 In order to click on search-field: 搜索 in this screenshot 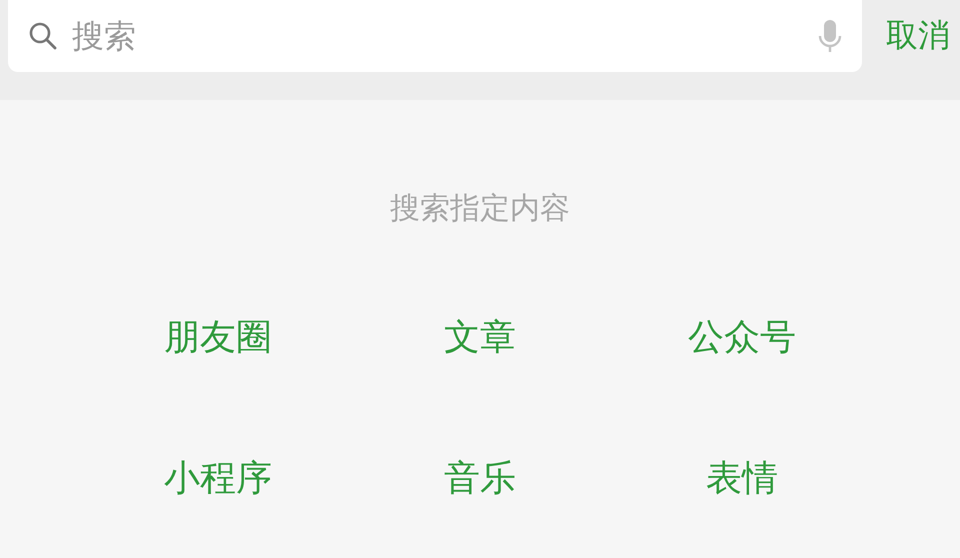, I will do `click(438, 36)`.